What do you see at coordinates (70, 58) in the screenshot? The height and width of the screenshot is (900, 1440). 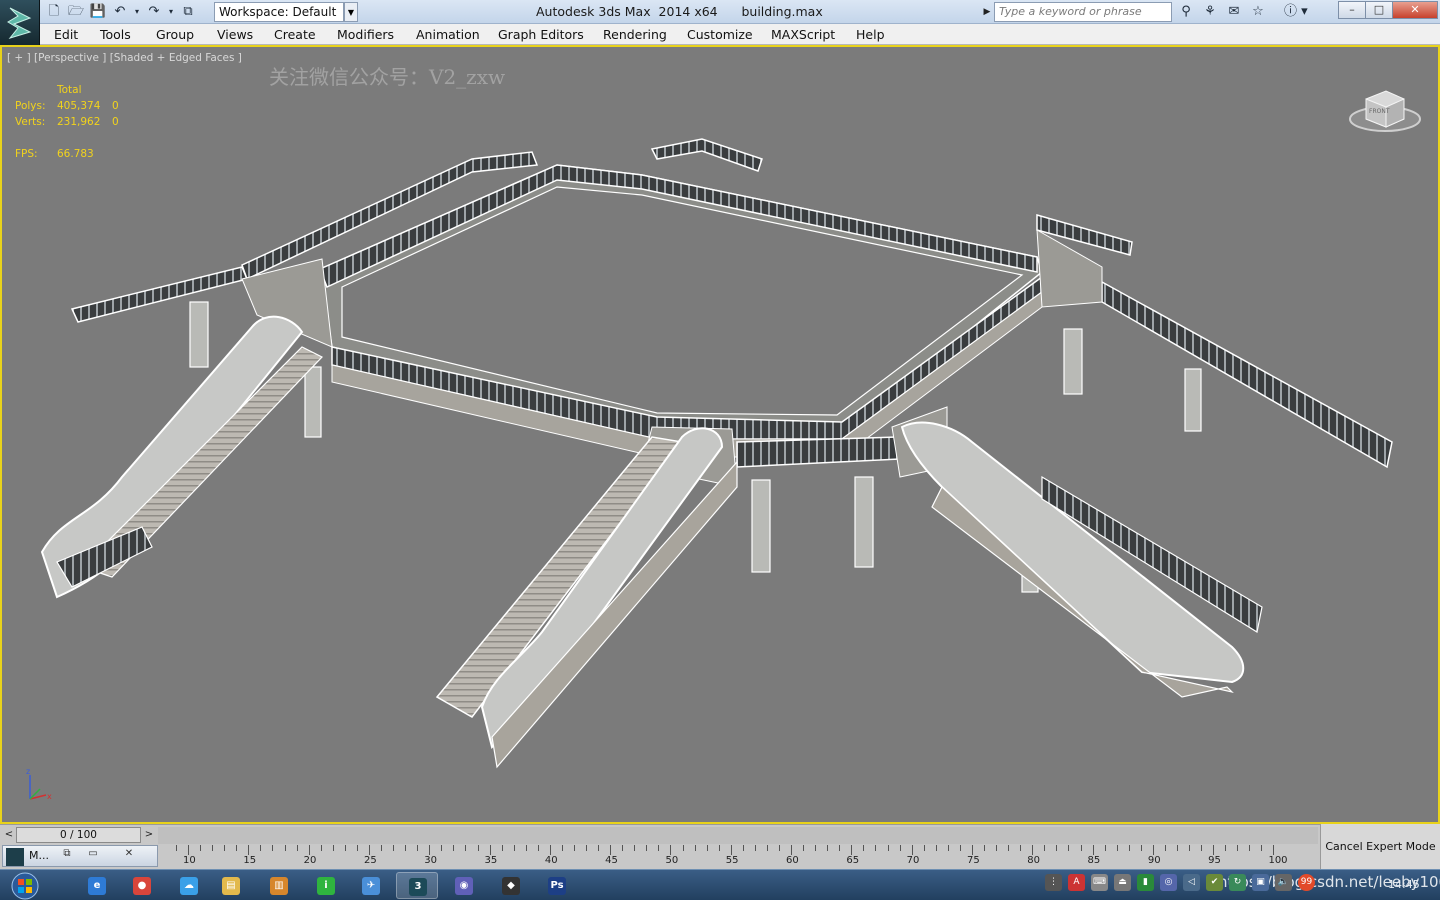 I see `viewport-view-menu: [Perspective ]` at bounding box center [70, 58].